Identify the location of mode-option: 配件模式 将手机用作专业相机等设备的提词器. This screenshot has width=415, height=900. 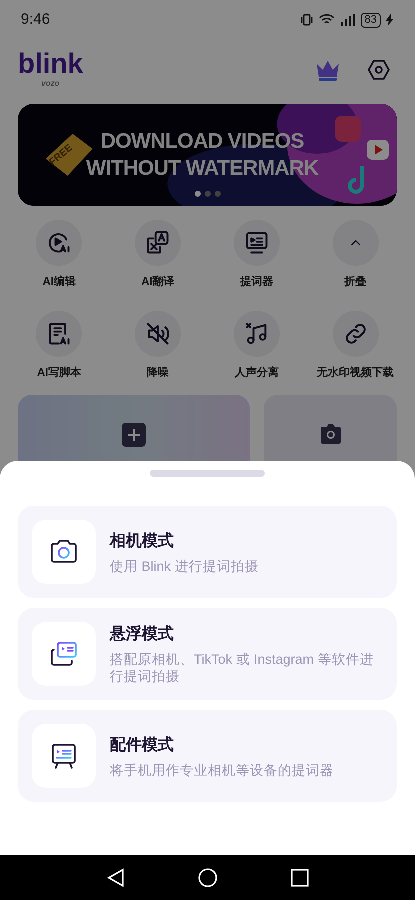
(207, 756).